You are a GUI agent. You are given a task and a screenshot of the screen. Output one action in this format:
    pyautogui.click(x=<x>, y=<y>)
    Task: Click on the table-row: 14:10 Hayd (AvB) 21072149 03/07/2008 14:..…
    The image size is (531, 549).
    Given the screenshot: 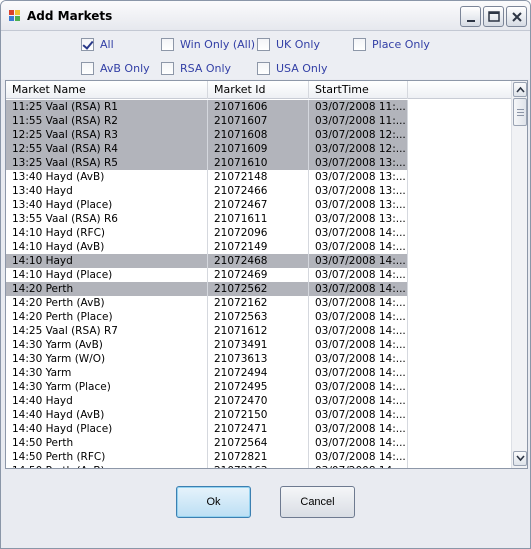 What is the action you would take?
    pyautogui.click(x=207, y=247)
    